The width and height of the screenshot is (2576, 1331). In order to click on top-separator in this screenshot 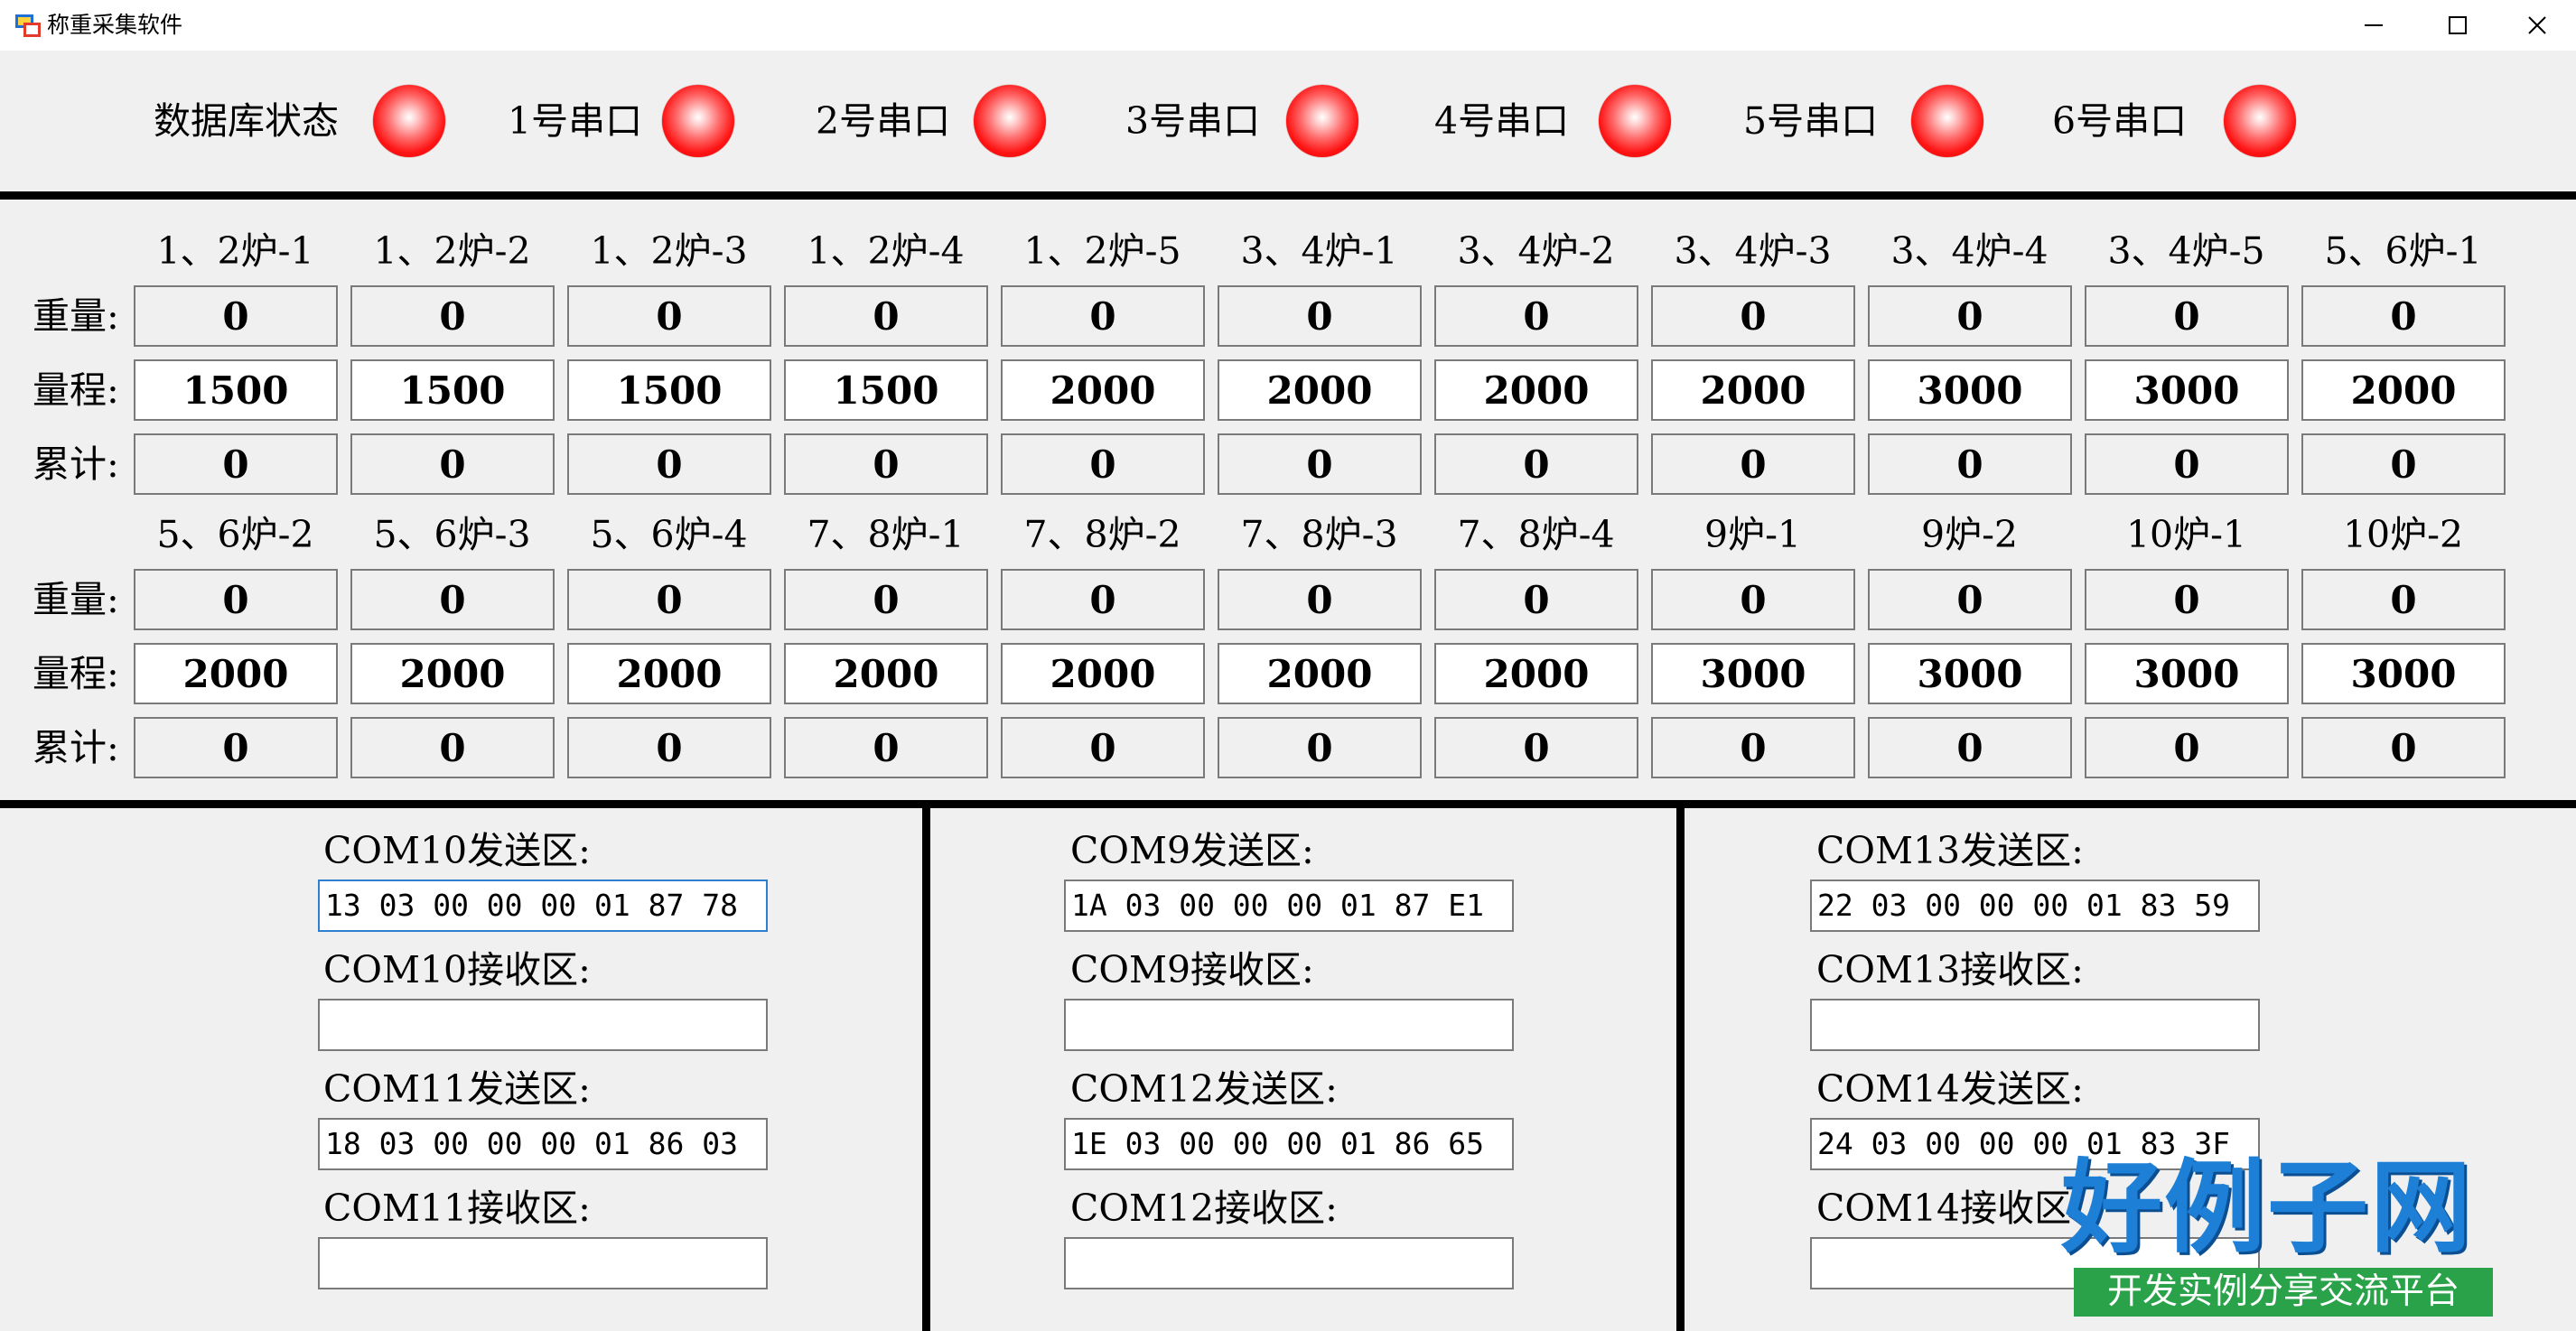, I will do `click(1288, 196)`.